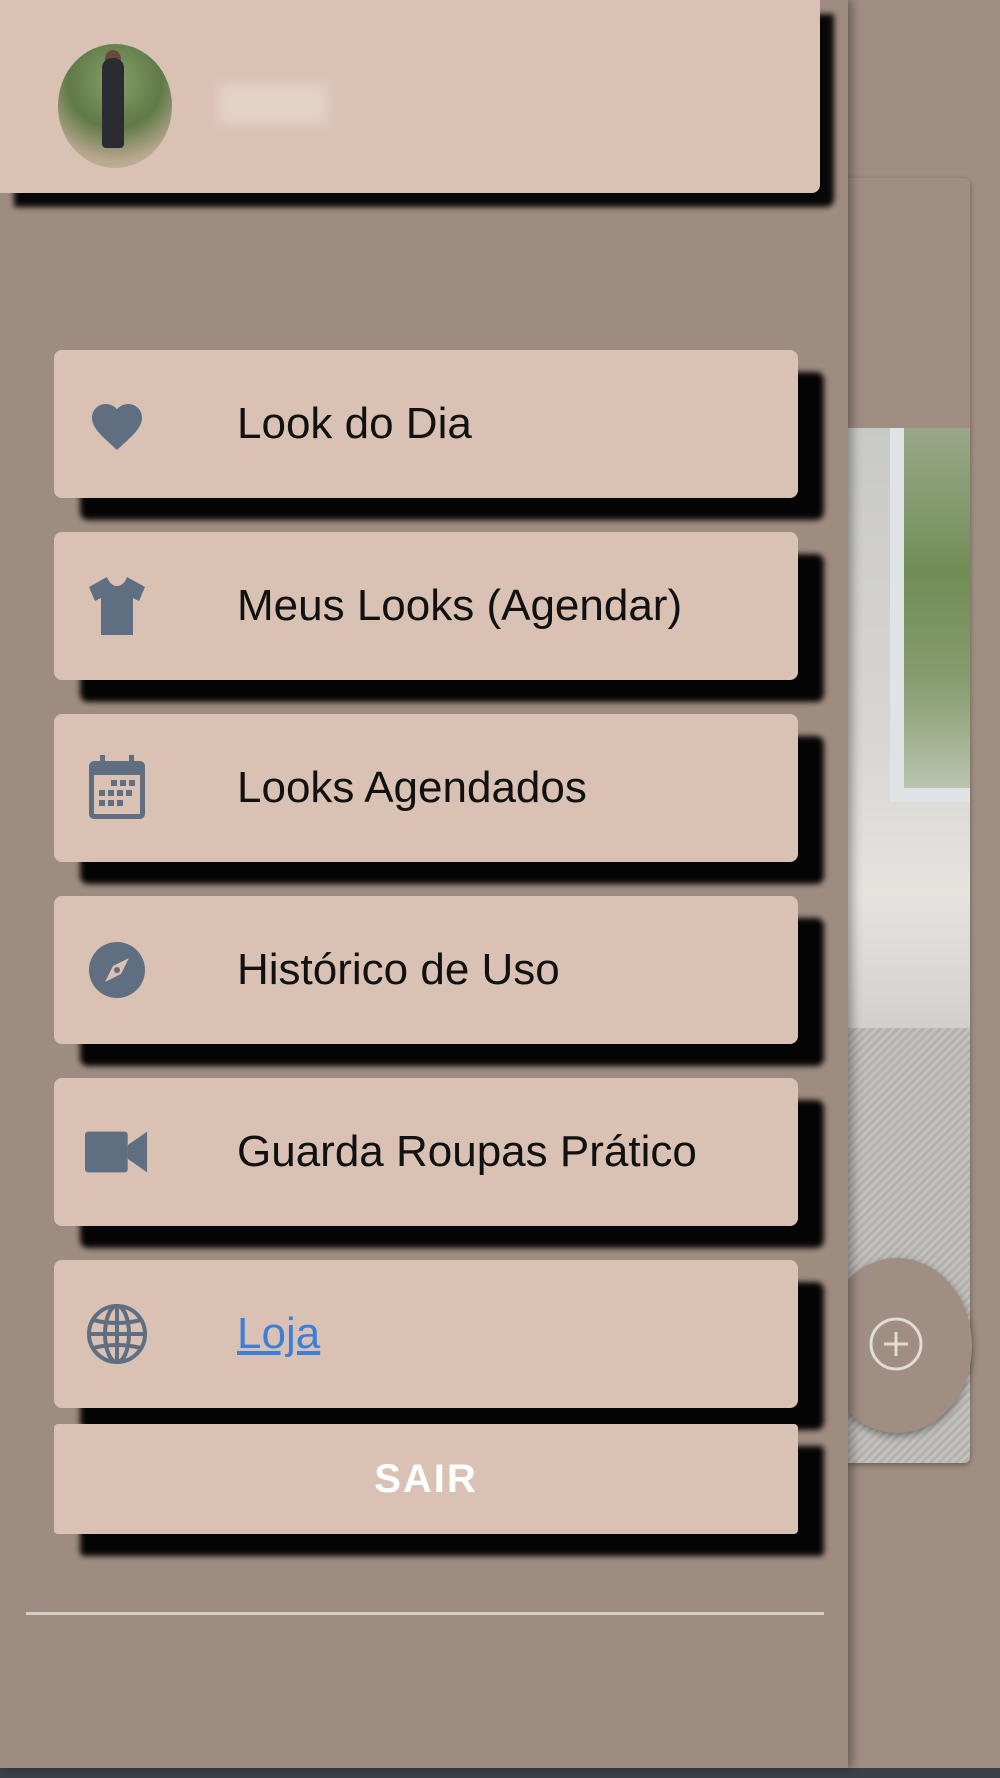  I want to click on avatar-person-body, so click(113, 103).